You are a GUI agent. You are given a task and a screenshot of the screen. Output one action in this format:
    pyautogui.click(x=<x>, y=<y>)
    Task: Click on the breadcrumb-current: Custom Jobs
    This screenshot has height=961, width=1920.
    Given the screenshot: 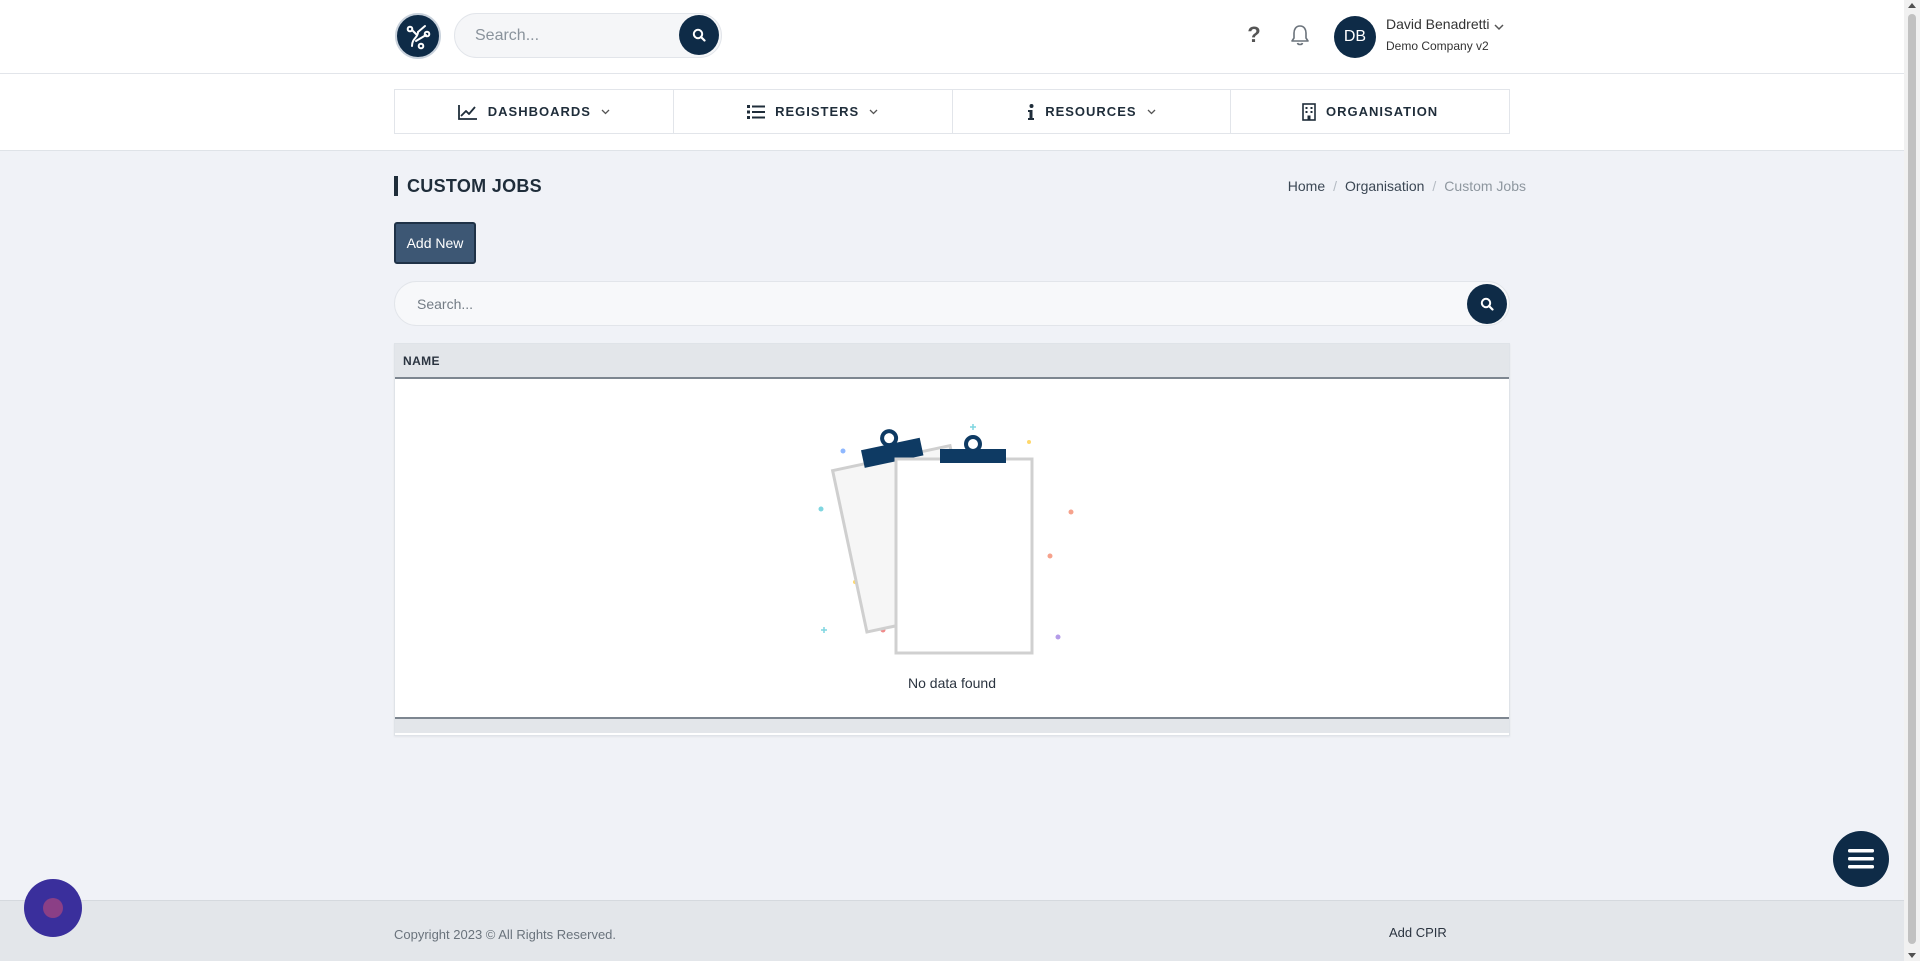 What is the action you would take?
    pyautogui.click(x=1485, y=186)
    